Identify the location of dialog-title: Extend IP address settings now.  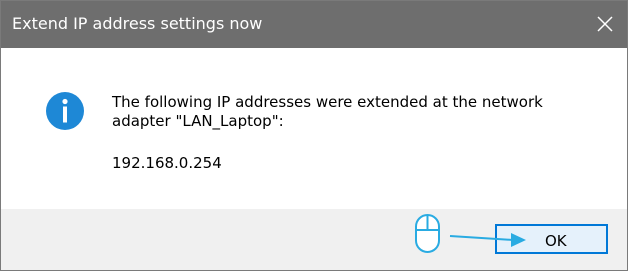
(137, 23).